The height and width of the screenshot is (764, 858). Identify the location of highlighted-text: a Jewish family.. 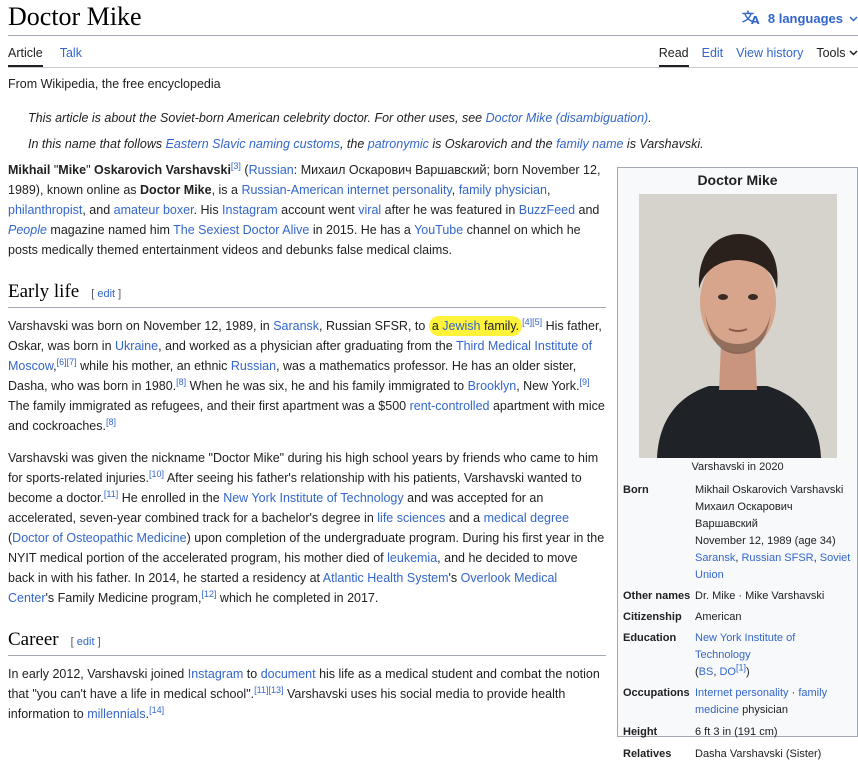
(475, 326).